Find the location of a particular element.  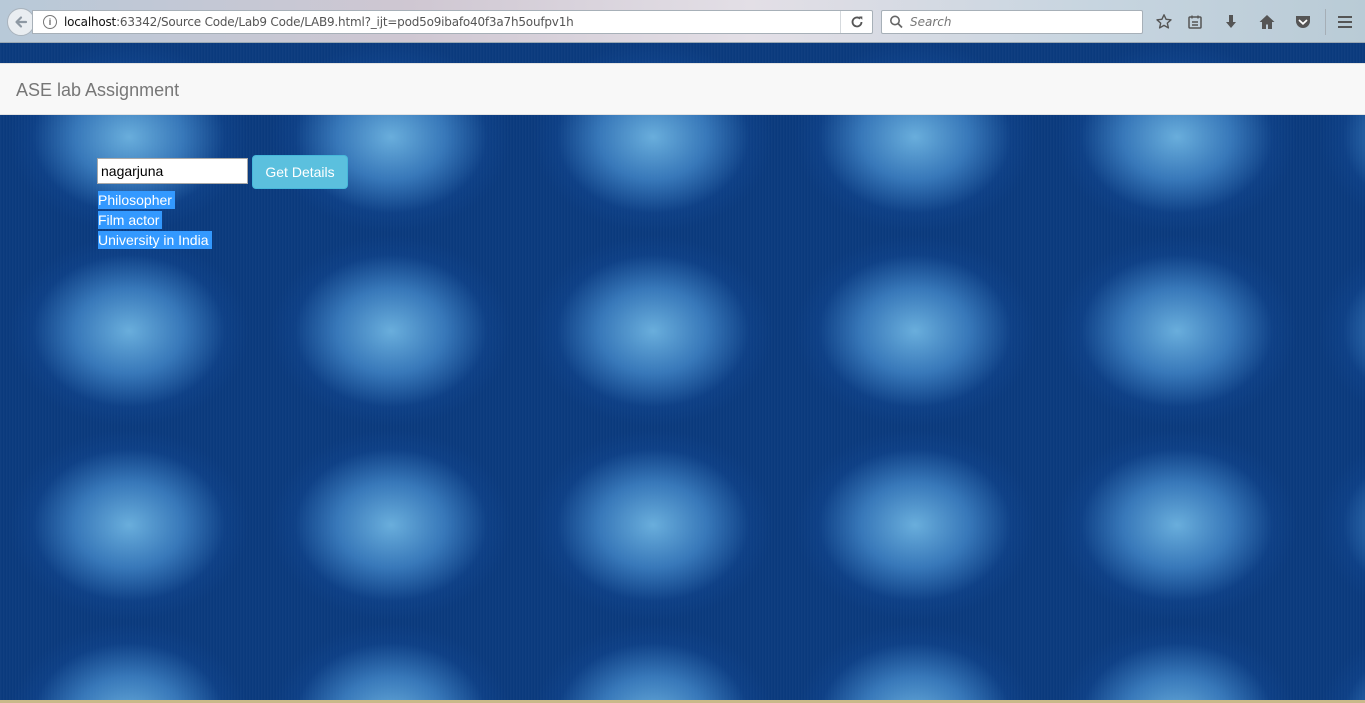

pocket-icon is located at coordinates (1303, 22).